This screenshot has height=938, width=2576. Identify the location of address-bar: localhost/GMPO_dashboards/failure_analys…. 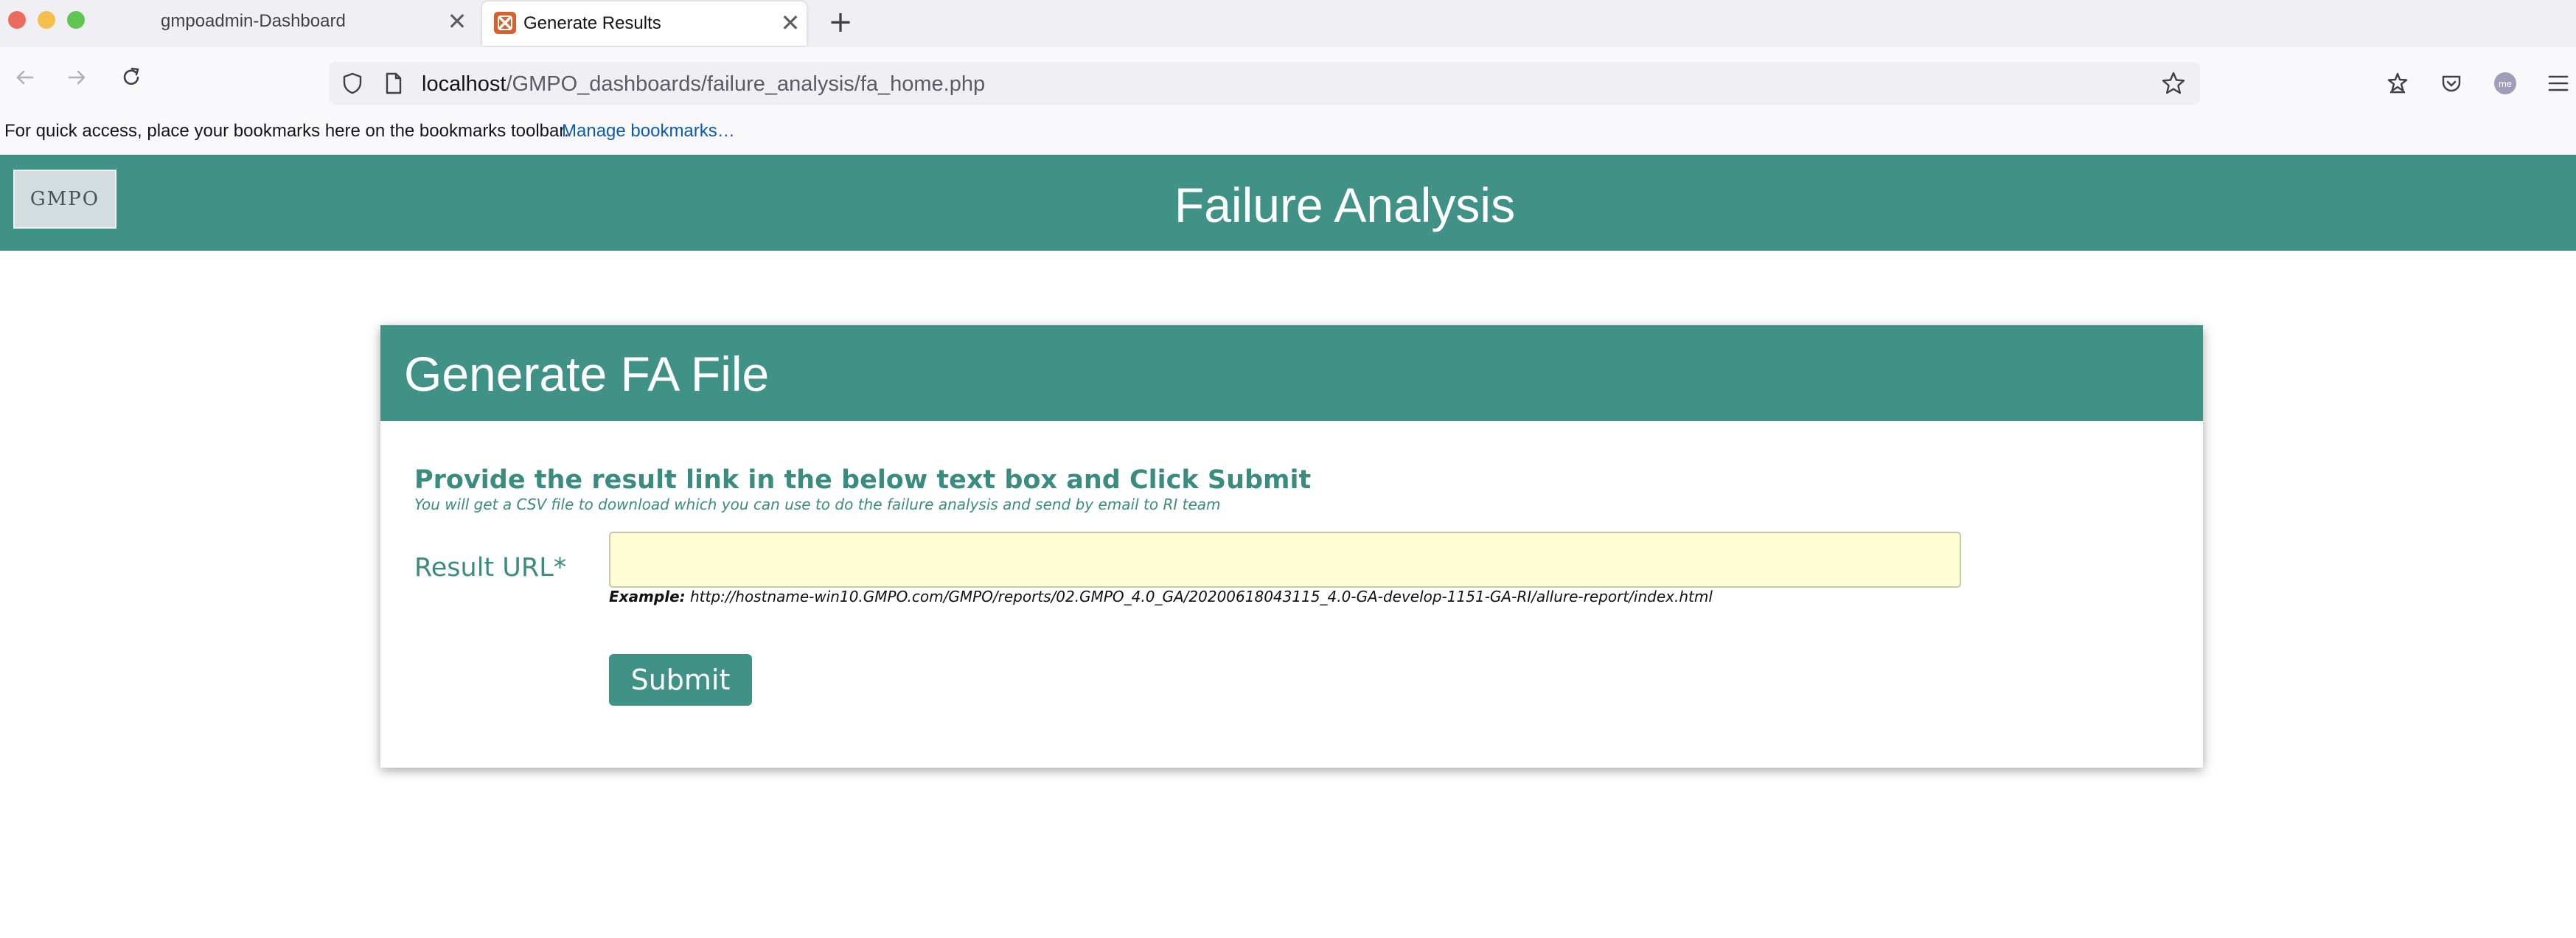
(1265, 83).